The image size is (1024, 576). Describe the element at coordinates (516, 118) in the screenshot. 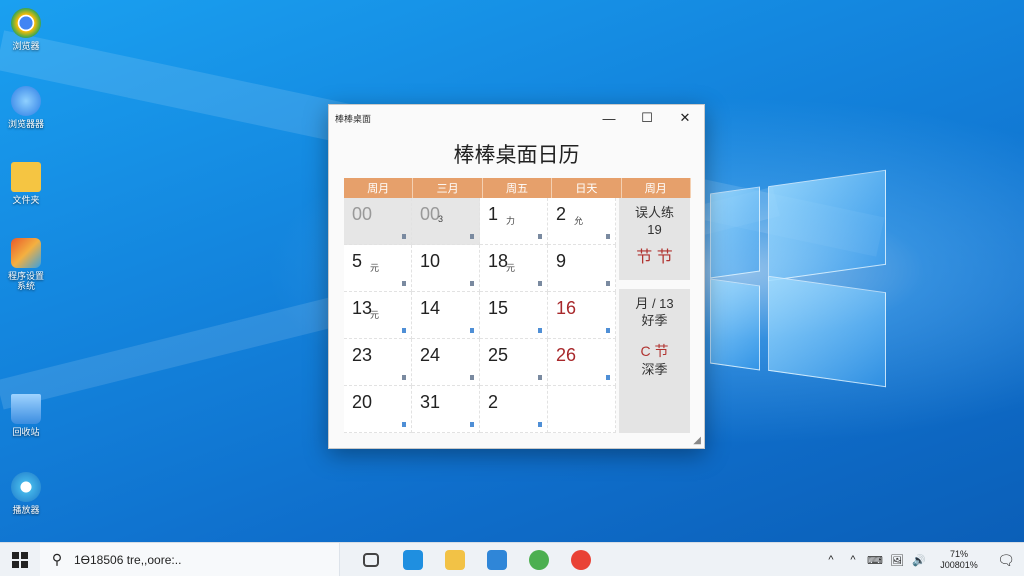

I see `window-titlebar: 棒棒桌面 — ☐ ✕` at that location.